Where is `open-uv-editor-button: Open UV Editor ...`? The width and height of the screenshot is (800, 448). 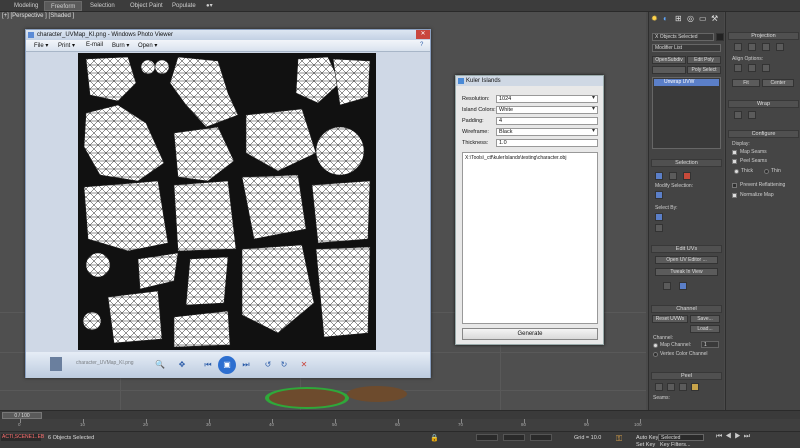 open-uv-editor-button: Open UV Editor ... is located at coordinates (686, 260).